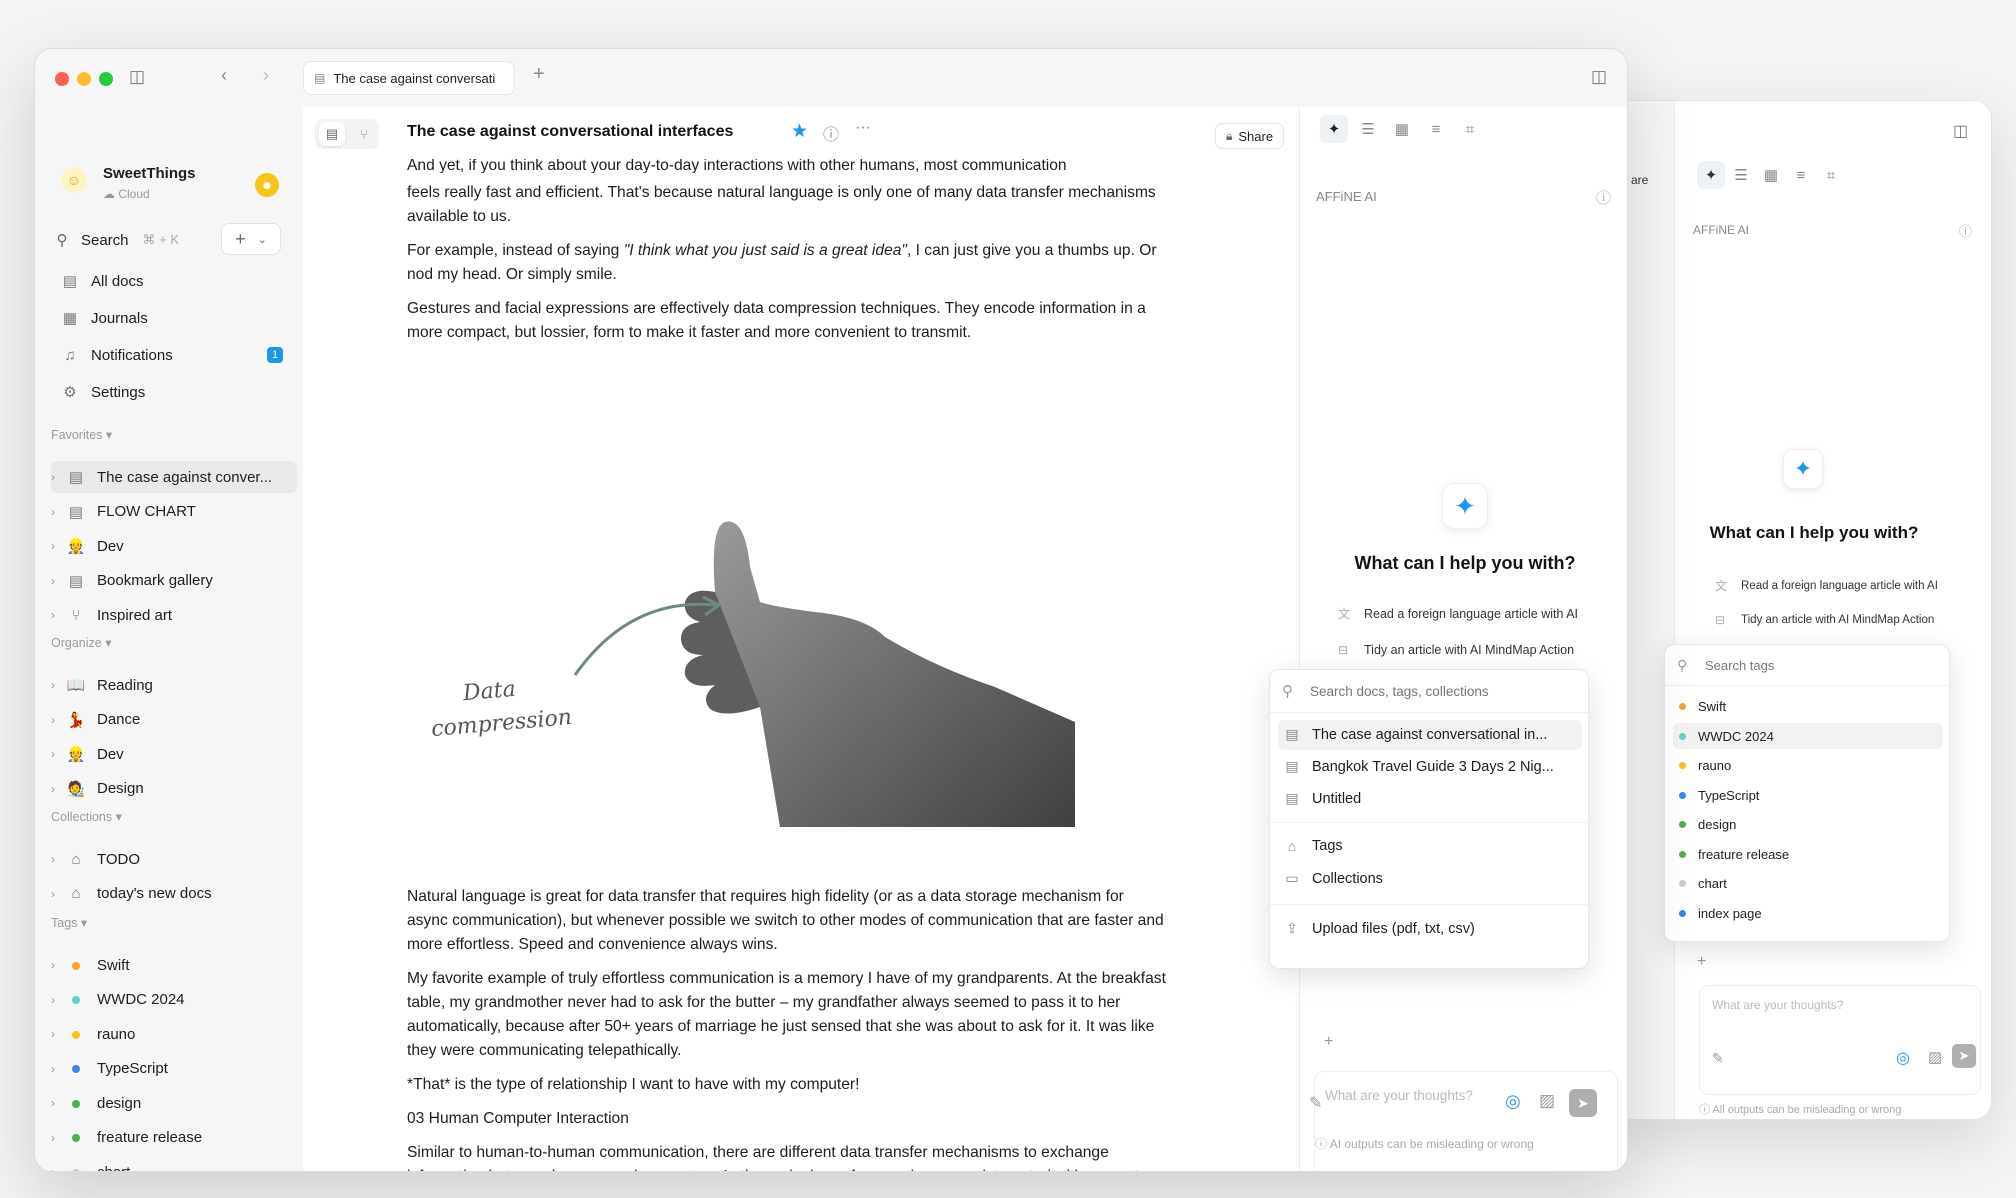  I want to click on tag-item: › freature release, so click(174, 1138).